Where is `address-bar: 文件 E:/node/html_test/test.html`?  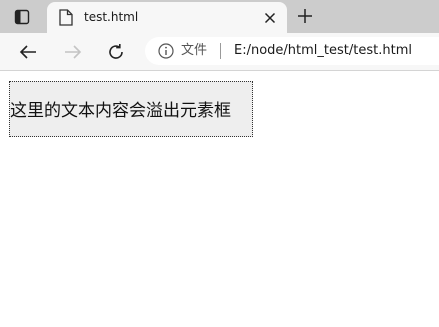 address-bar: 文件 E:/node/html_test/test.html is located at coordinates (292, 51).